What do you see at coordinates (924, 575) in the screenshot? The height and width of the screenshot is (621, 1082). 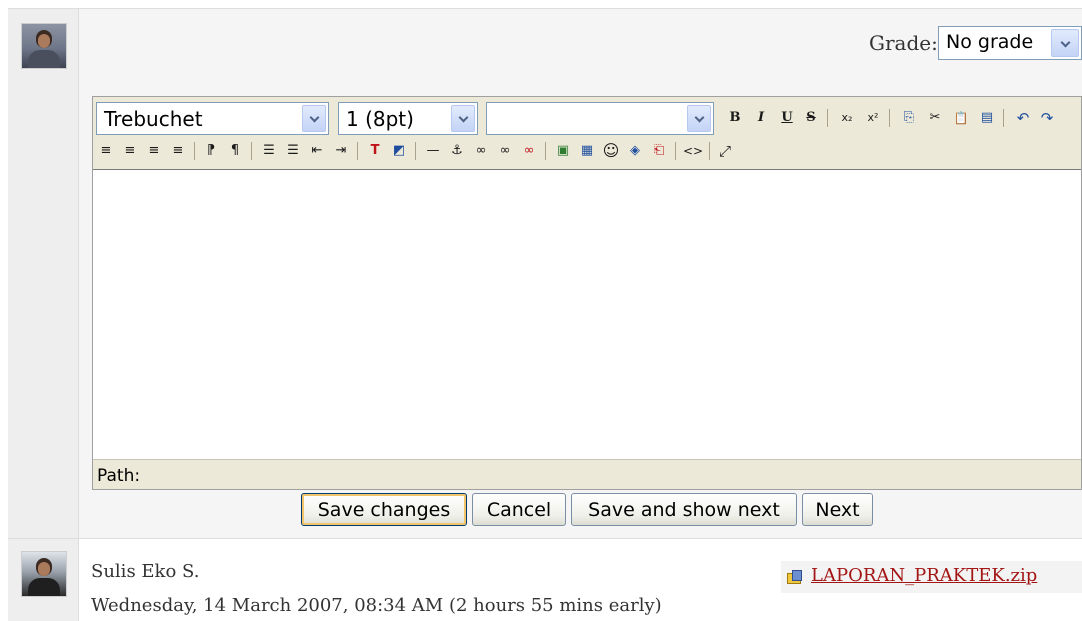 I see `file-download-link: LAPORAN_PRAKTEK.zip` at bounding box center [924, 575].